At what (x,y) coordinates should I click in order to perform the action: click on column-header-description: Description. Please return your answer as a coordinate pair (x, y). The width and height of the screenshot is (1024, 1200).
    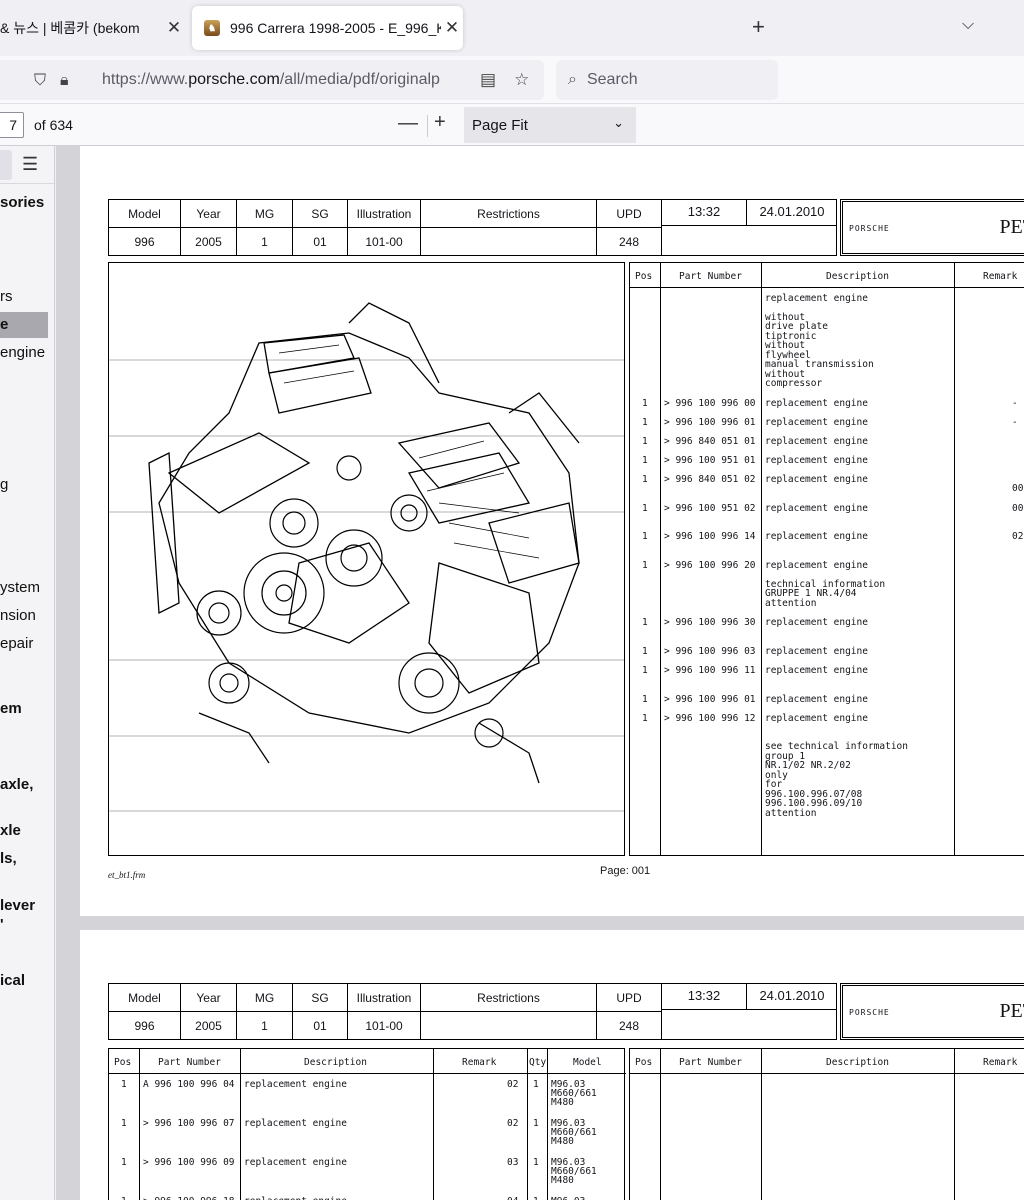
    Looking at the image, I should click on (857, 1062).